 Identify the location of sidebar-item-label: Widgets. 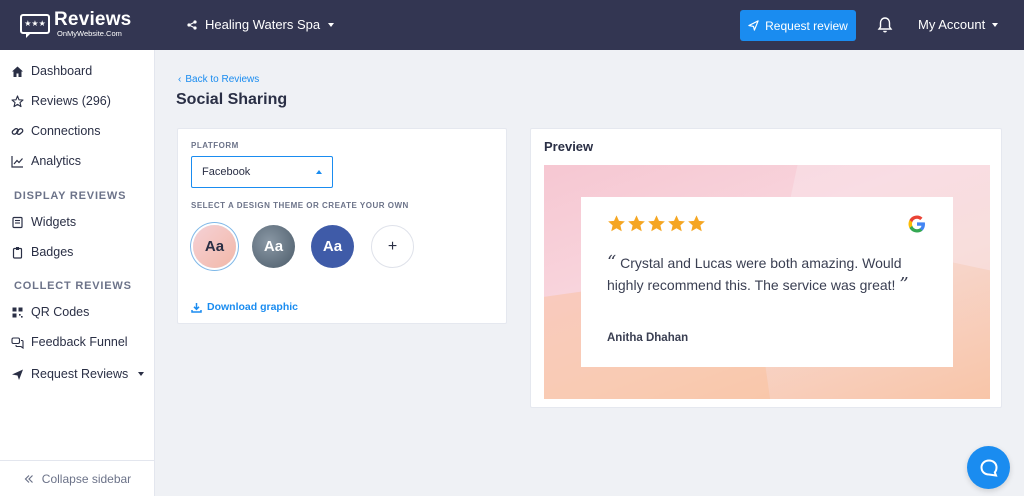
(54, 222).